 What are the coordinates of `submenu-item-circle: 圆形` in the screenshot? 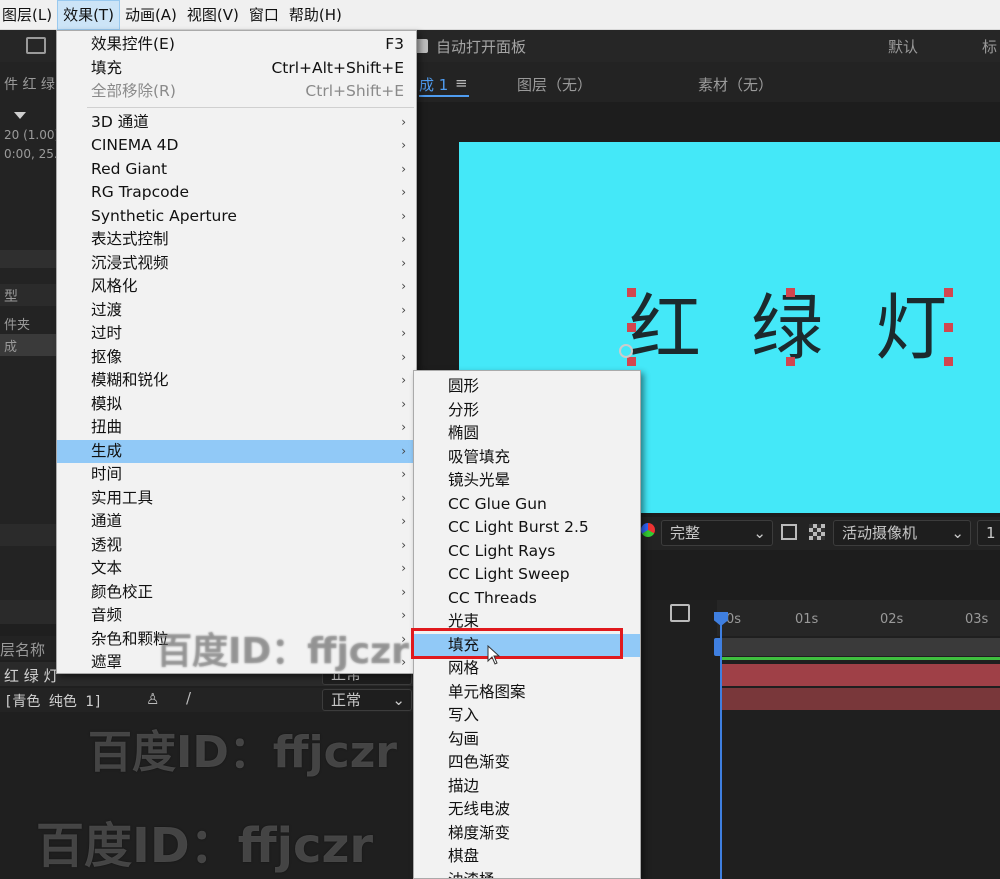 It's located at (527, 387).